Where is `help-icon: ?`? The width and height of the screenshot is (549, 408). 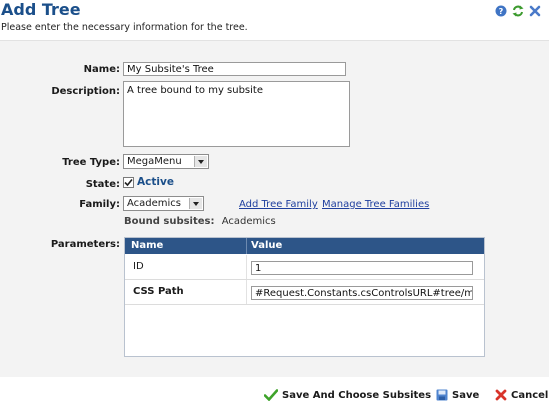
help-icon: ? is located at coordinates (501, 11).